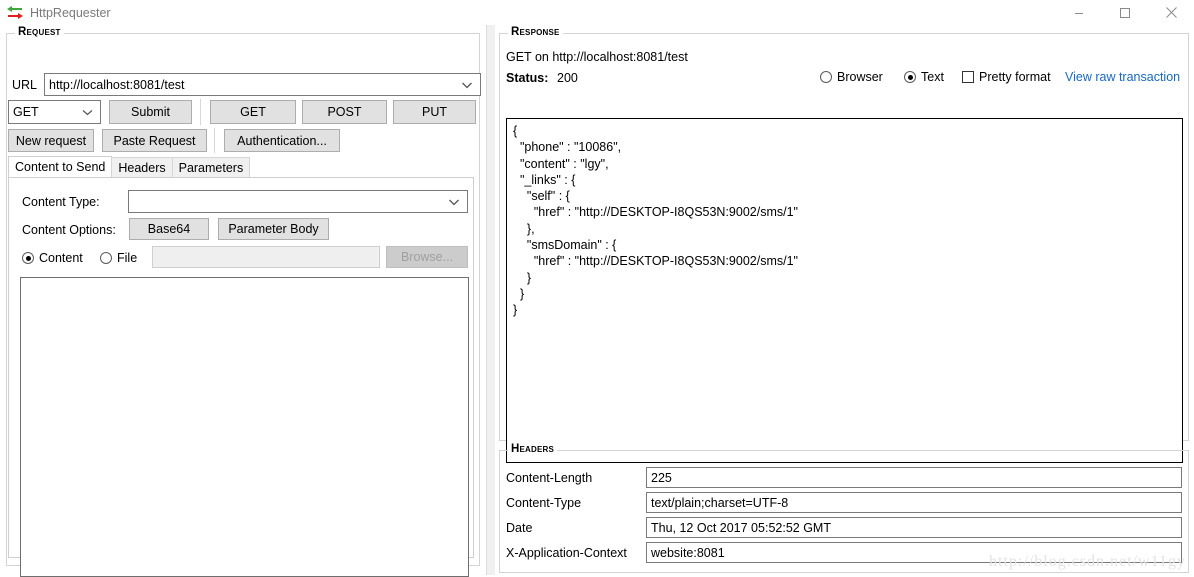 The image size is (1194, 577). I want to click on request-tabstrip: Content to Send Headers Parameters, so click(129, 166).